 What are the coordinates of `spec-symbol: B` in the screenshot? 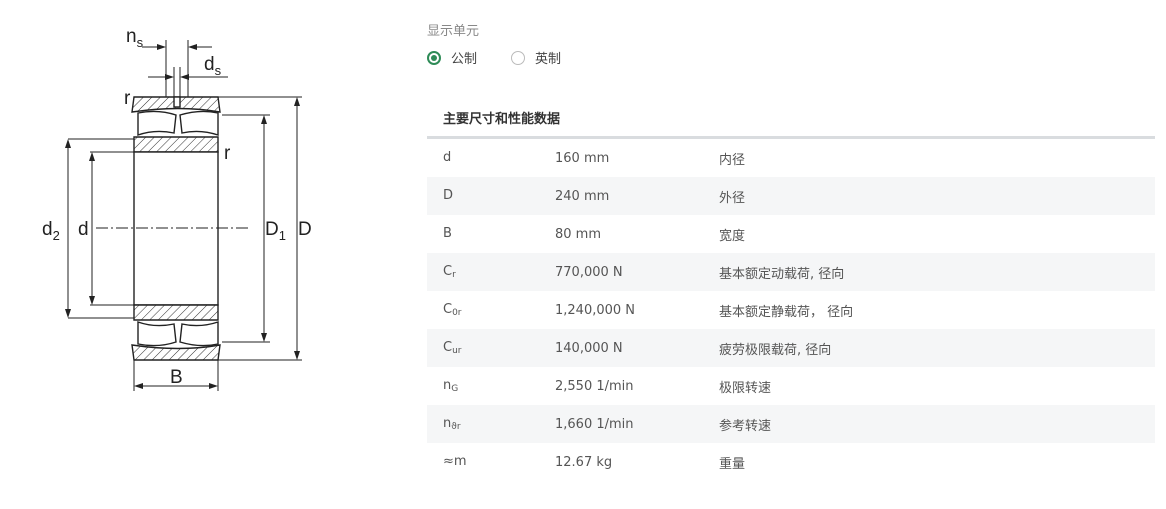 It's located at (447, 233).